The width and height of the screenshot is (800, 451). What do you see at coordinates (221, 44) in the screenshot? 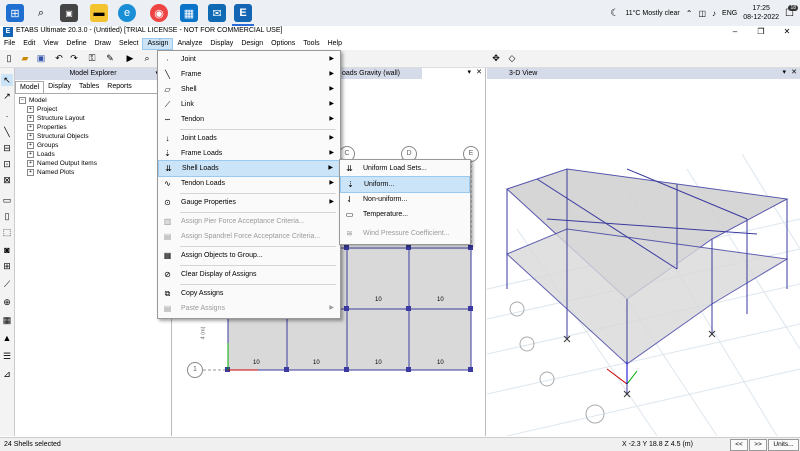
I see `menu-display: Display` at bounding box center [221, 44].